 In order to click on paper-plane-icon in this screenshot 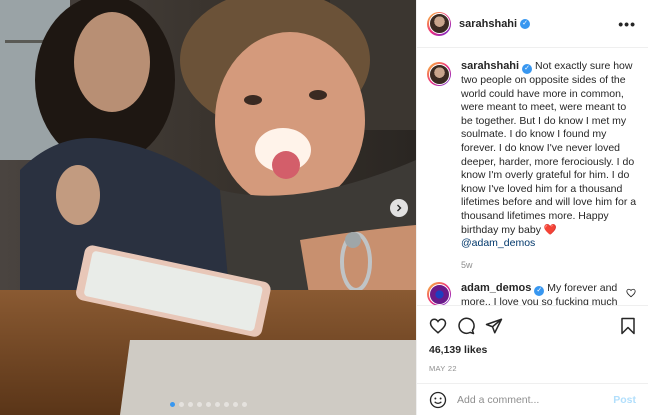, I will do `click(494, 326)`.